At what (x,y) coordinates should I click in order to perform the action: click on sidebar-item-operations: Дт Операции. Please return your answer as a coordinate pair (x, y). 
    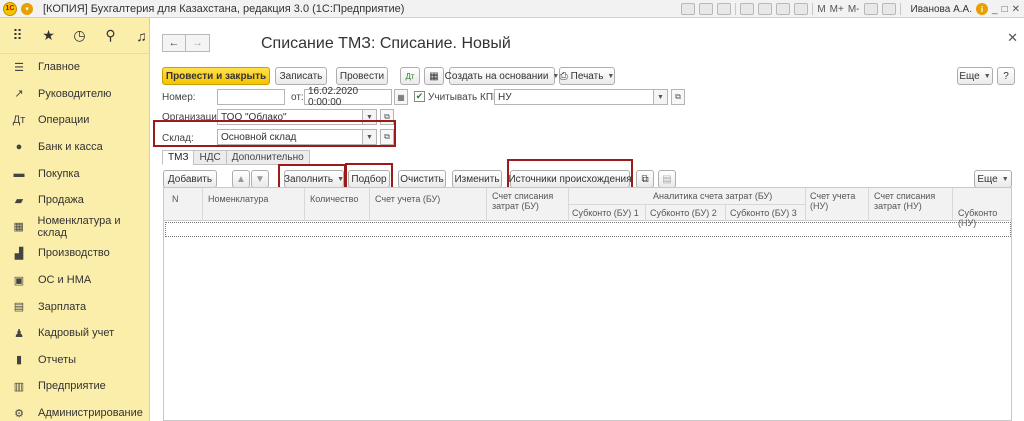
    Looking at the image, I should click on (74, 120).